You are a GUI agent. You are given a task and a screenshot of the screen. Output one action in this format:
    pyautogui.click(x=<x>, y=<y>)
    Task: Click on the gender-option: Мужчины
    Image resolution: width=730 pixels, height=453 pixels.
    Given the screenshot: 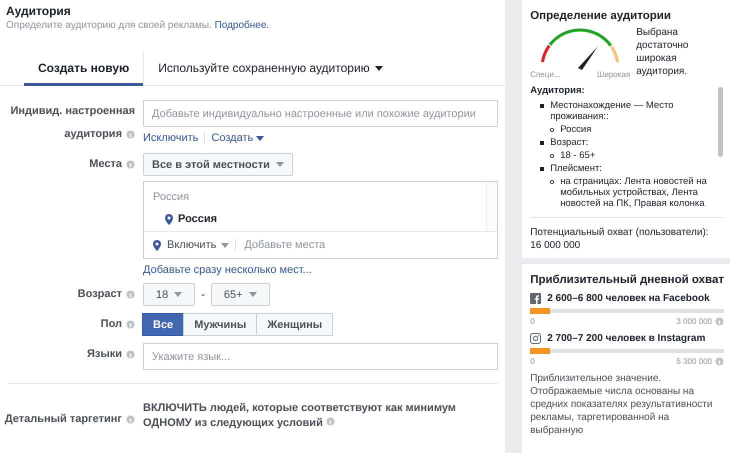 What is the action you would take?
    pyautogui.click(x=220, y=324)
    